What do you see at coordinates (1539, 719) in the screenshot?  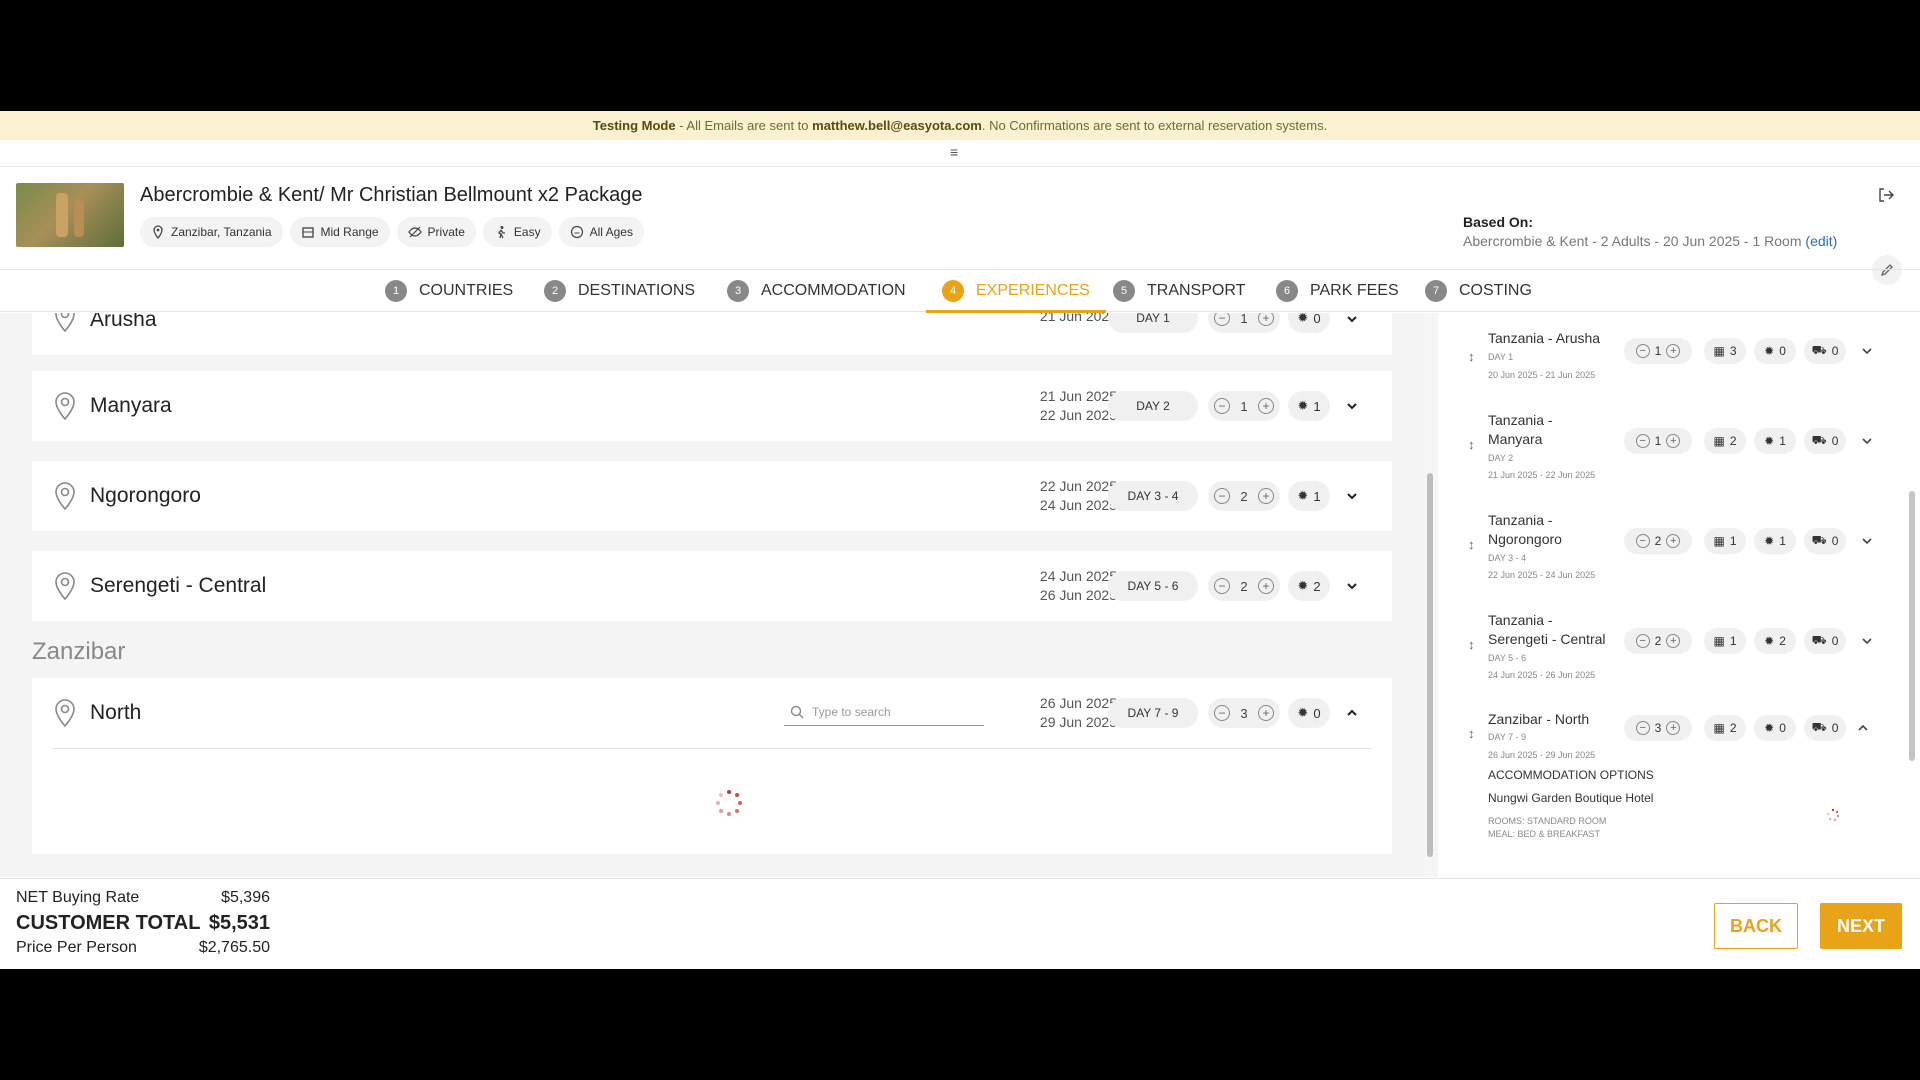 I see `sidebar-item-name: Zanzibar - North` at bounding box center [1539, 719].